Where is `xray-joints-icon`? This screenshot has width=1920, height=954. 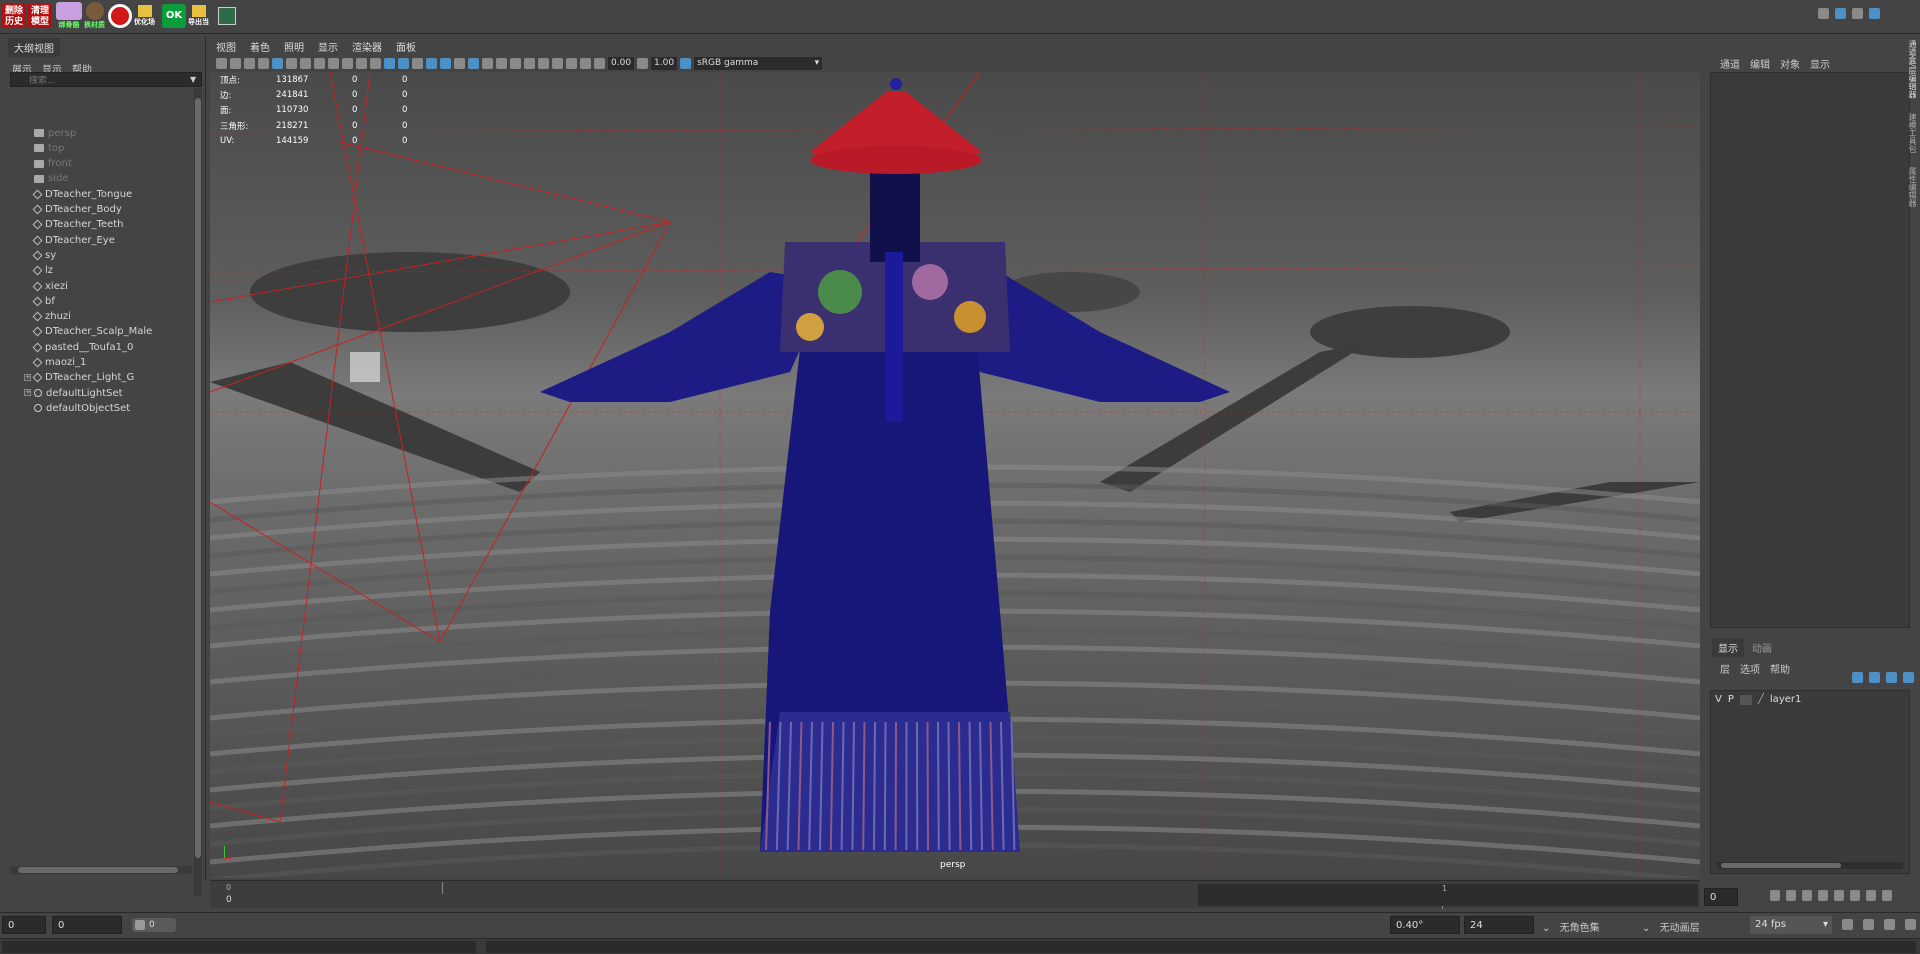
xray-joints-icon is located at coordinates (571, 63).